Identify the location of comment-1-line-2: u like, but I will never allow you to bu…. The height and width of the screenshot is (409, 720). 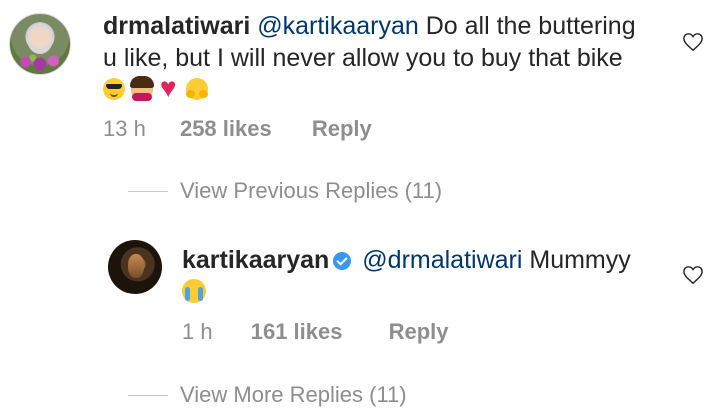
(363, 58).